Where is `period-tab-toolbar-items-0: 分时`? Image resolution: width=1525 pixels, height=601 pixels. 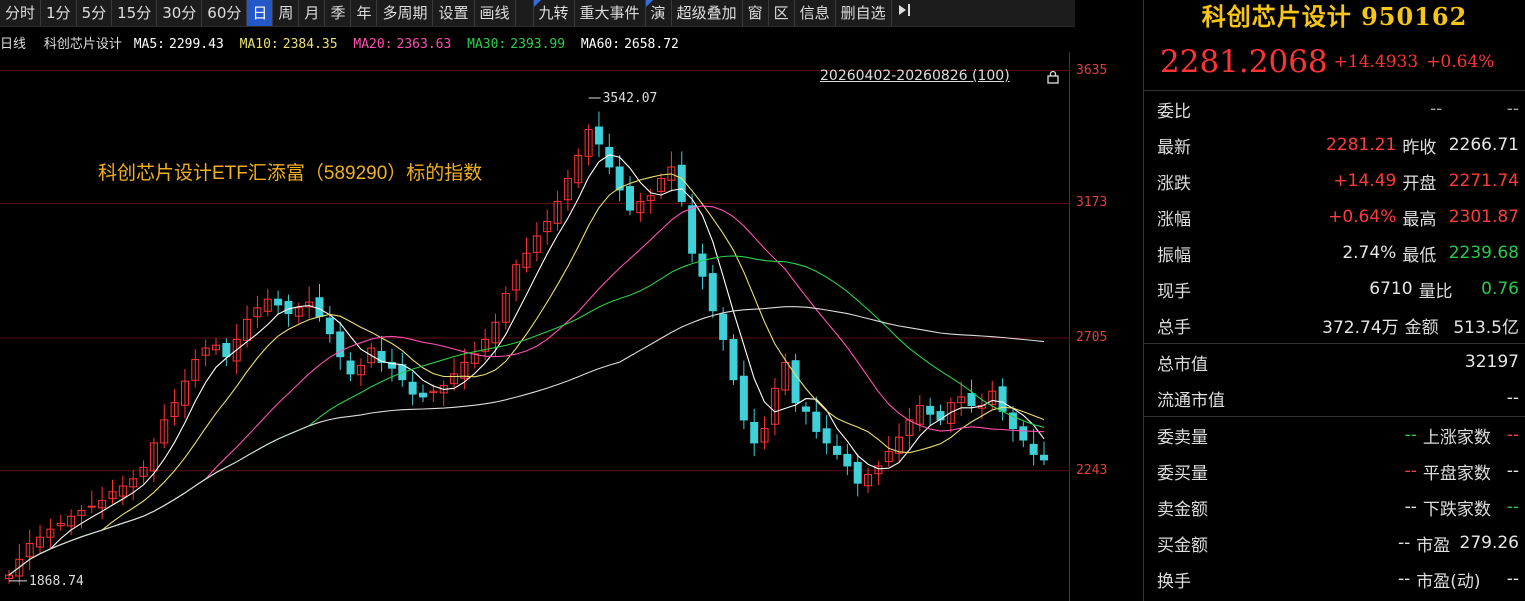 period-tab-toolbar-items-0: 分时 is located at coordinates (21, 13).